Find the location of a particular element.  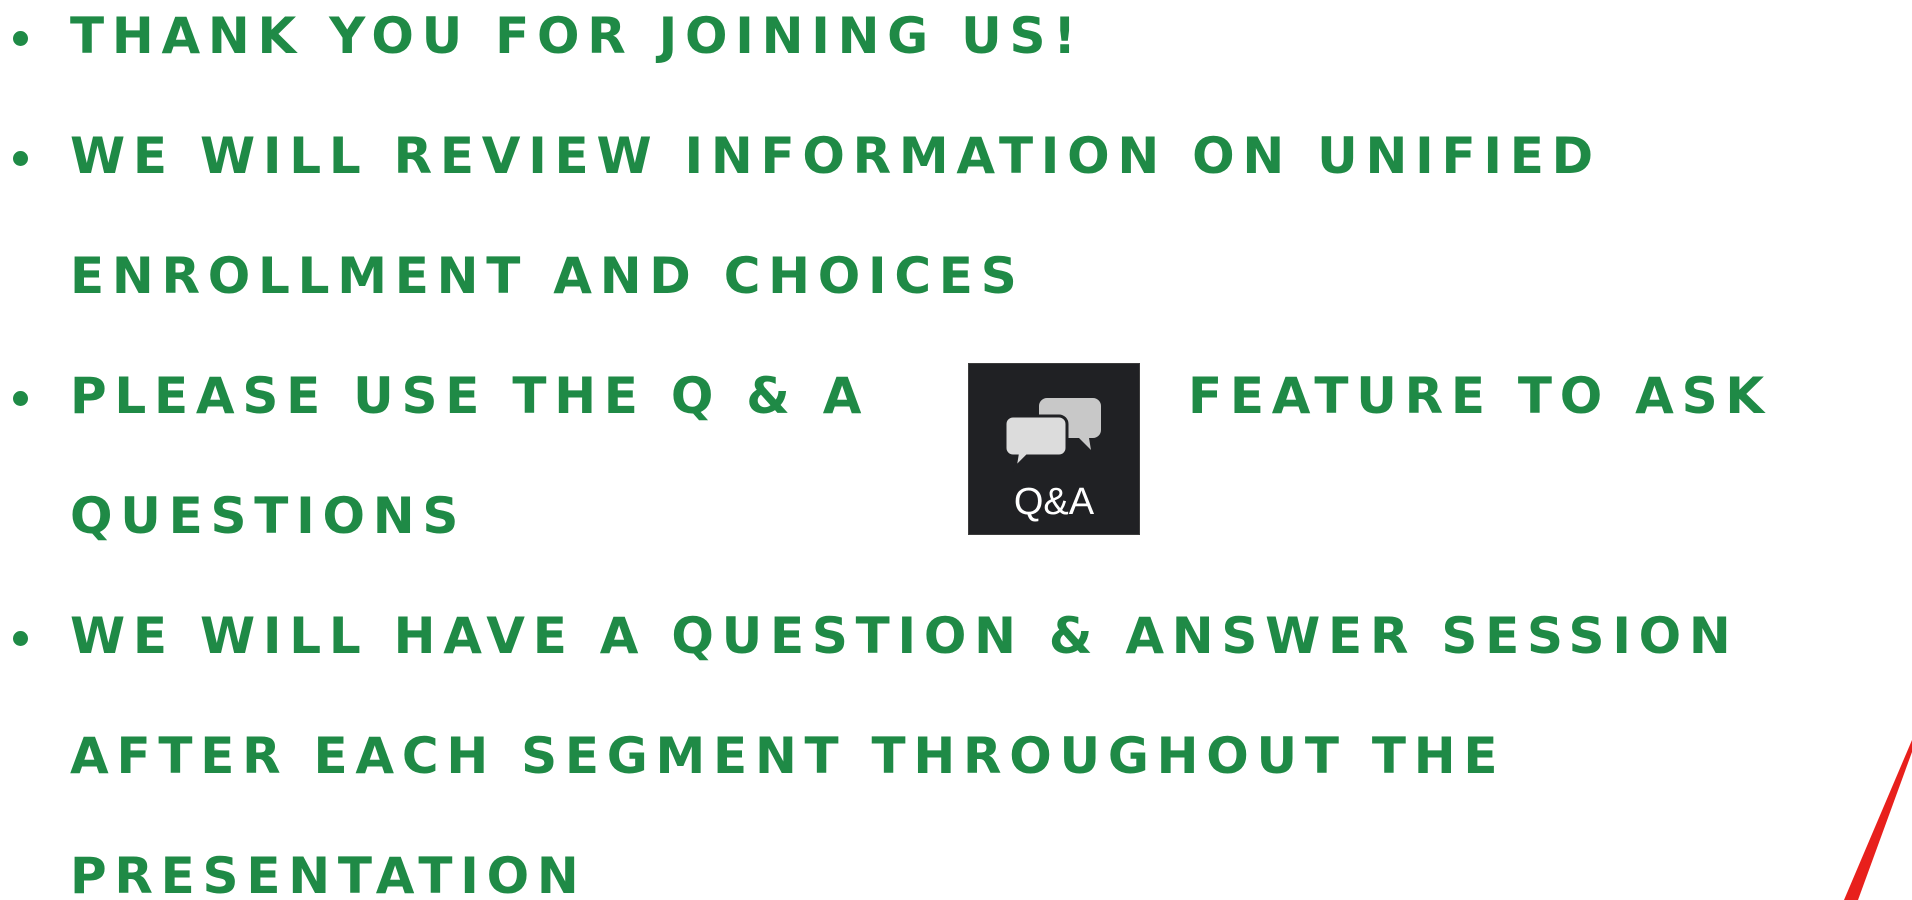

bullet-4-line-1: WE WILL HAVE A QUESTION & ANSWER SESSION is located at coordinates (904, 636).